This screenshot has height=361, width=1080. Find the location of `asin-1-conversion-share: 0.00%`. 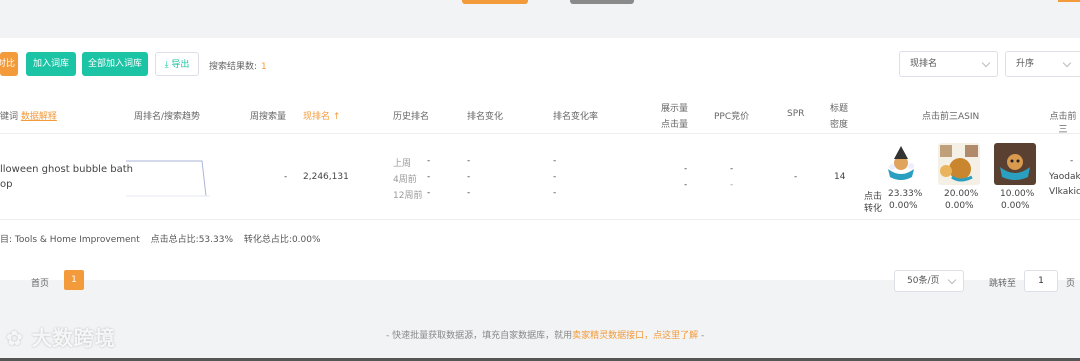

asin-1-conversion-share: 0.00% is located at coordinates (903, 206).